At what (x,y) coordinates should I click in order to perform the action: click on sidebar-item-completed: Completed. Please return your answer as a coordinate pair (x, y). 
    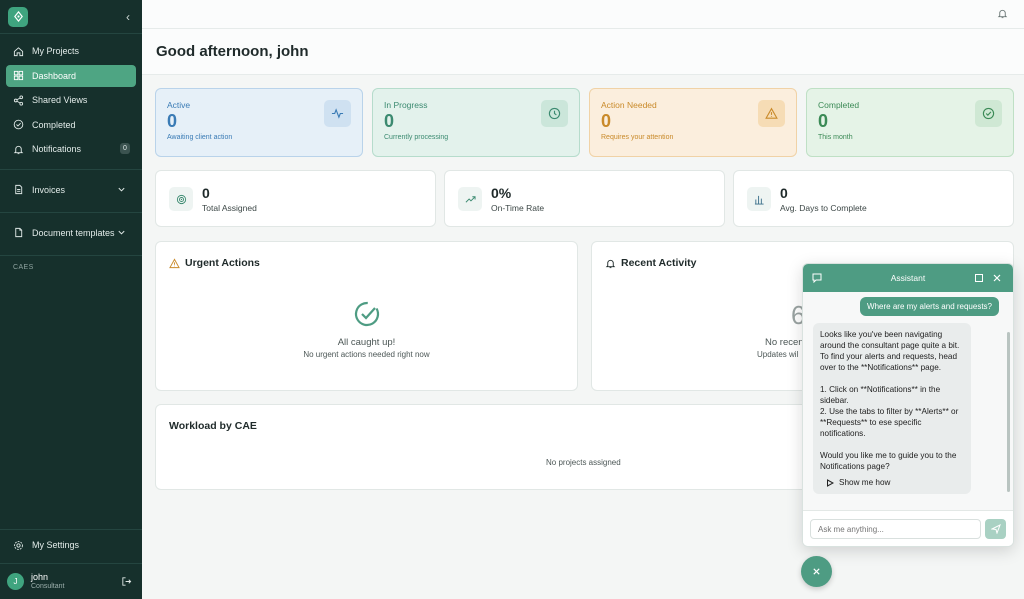
    Looking at the image, I should click on (71, 125).